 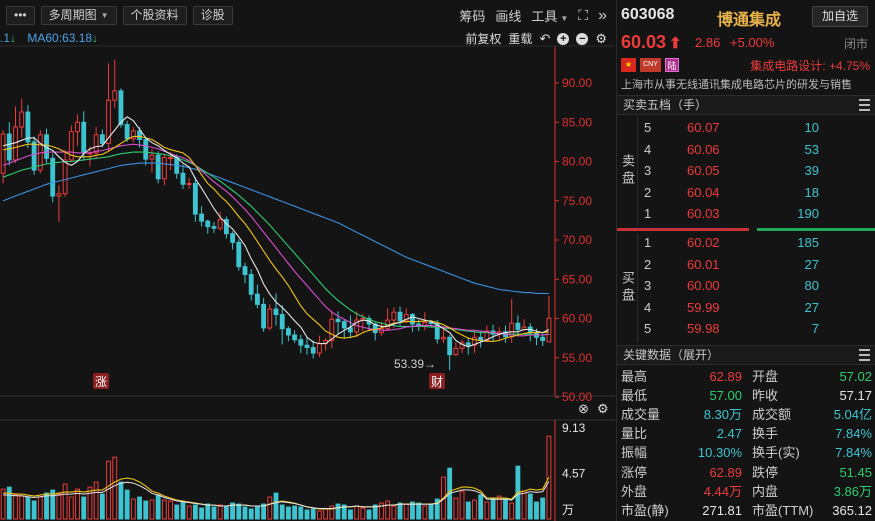 What do you see at coordinates (810, 66) in the screenshot?
I see `sector-change: 集成电路设计: +4.75%` at bounding box center [810, 66].